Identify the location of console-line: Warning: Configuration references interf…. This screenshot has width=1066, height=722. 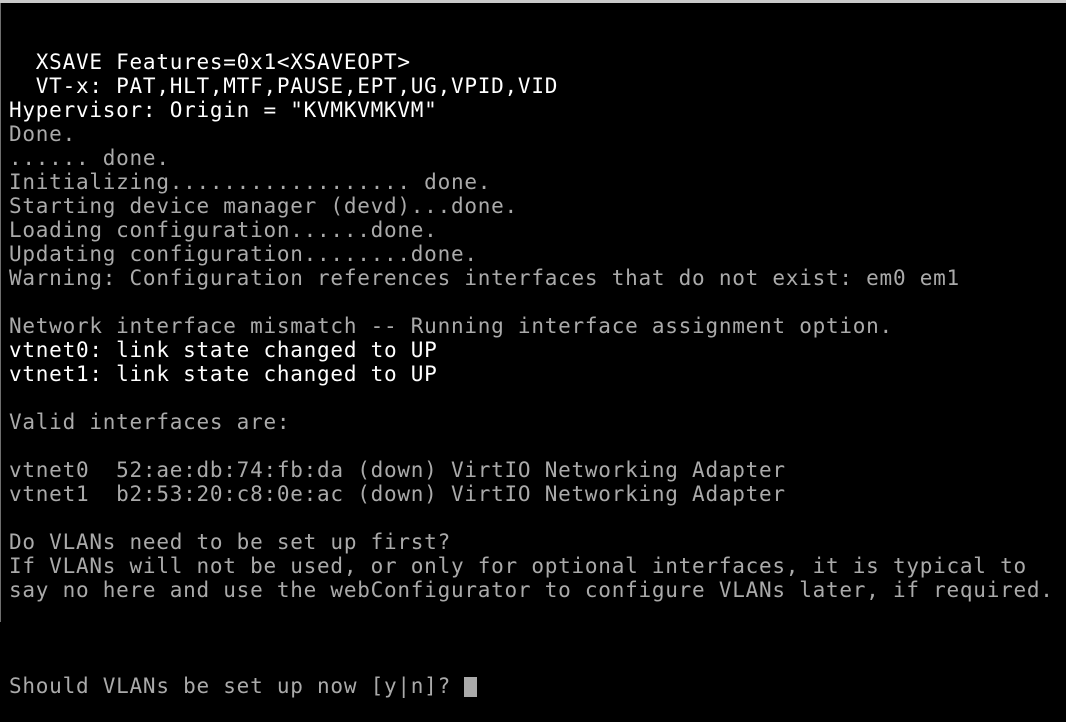
(484, 278).